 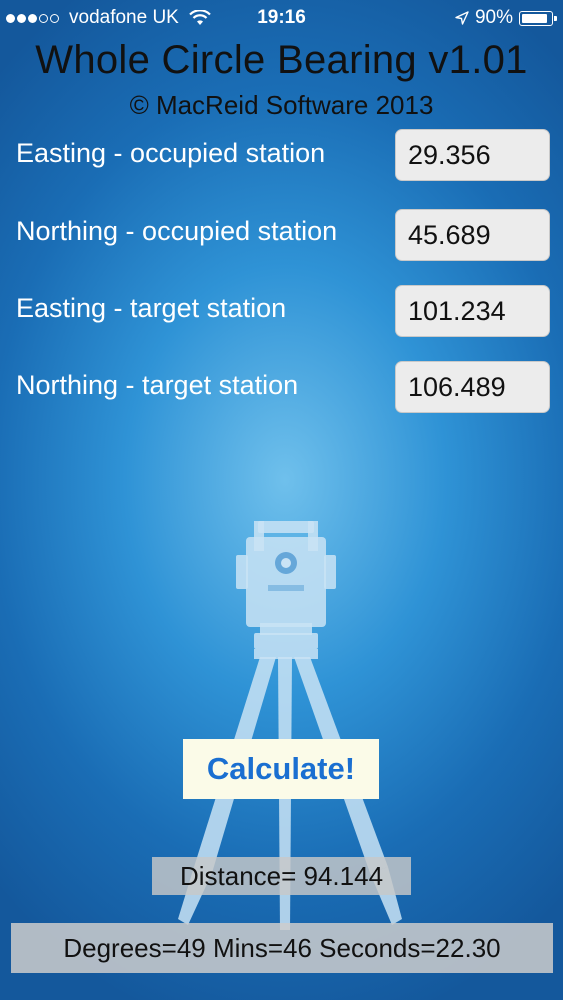 I want to click on location-arrow-icon, so click(x=462, y=18).